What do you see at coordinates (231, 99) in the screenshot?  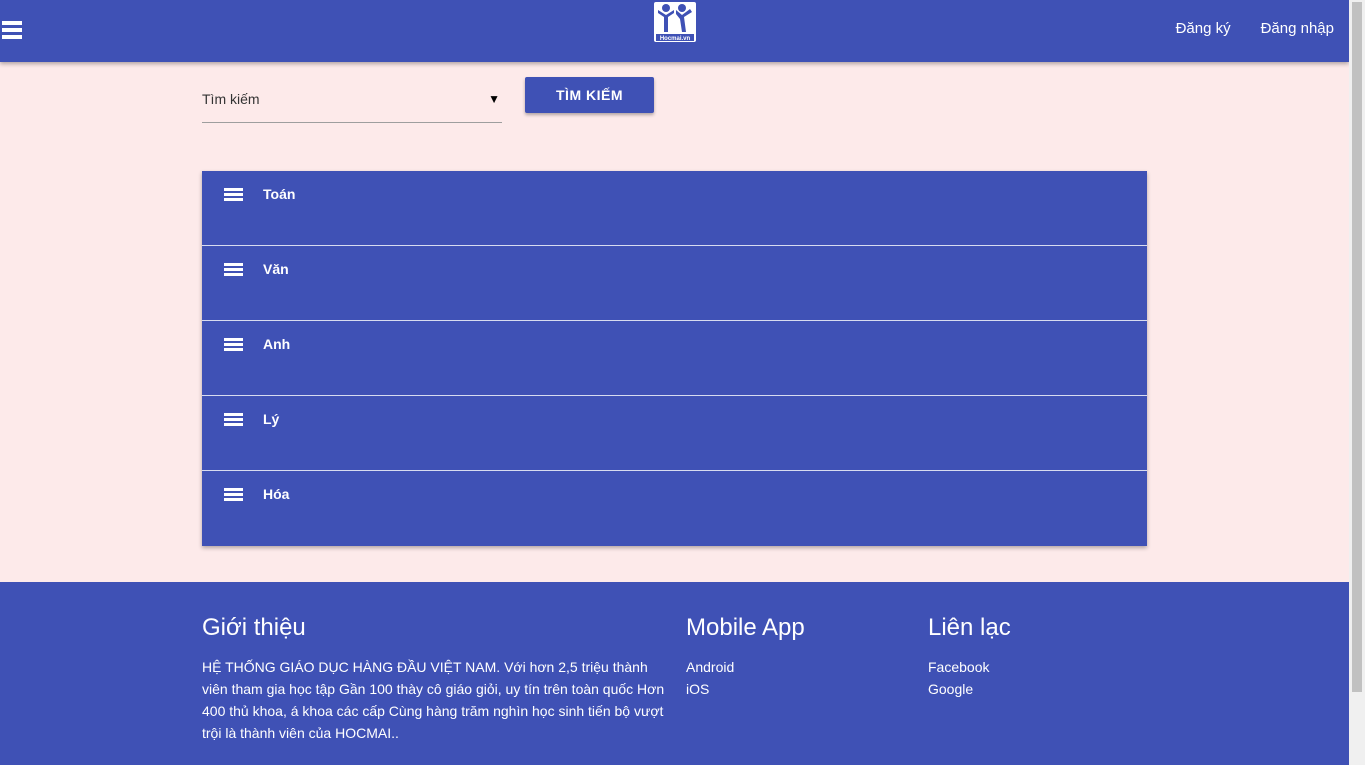 I see `search-select-value: Tìm kiếm` at bounding box center [231, 99].